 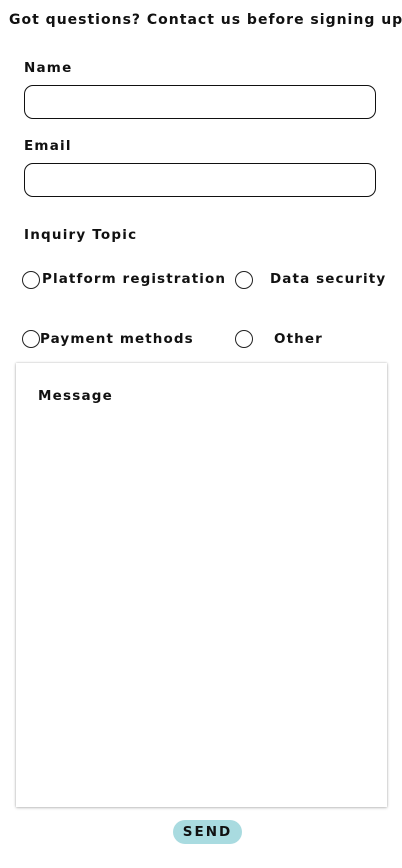 I want to click on name-input, so click(x=200, y=102).